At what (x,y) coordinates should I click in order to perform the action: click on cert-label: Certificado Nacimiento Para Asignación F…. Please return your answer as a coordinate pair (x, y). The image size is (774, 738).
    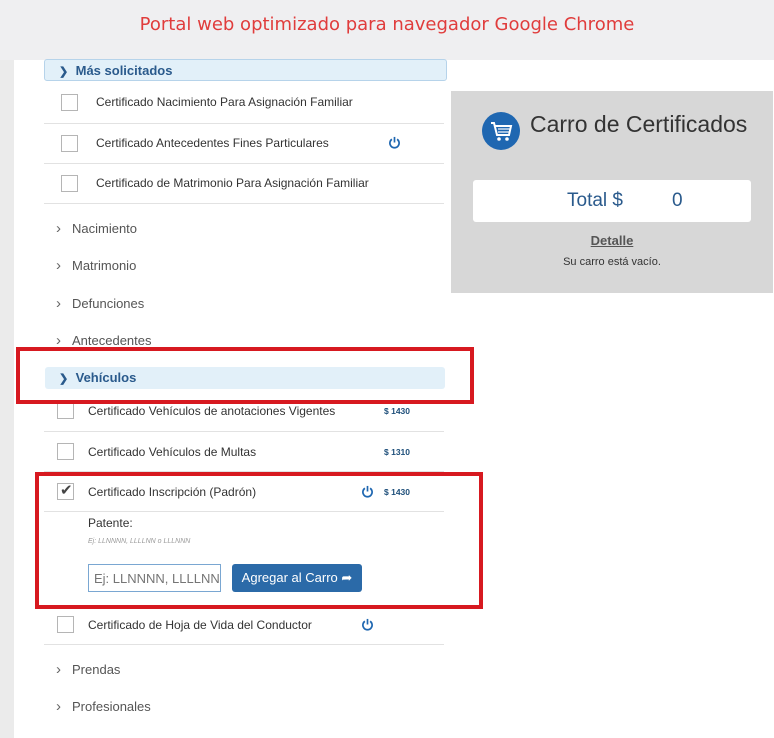
    Looking at the image, I should click on (224, 102).